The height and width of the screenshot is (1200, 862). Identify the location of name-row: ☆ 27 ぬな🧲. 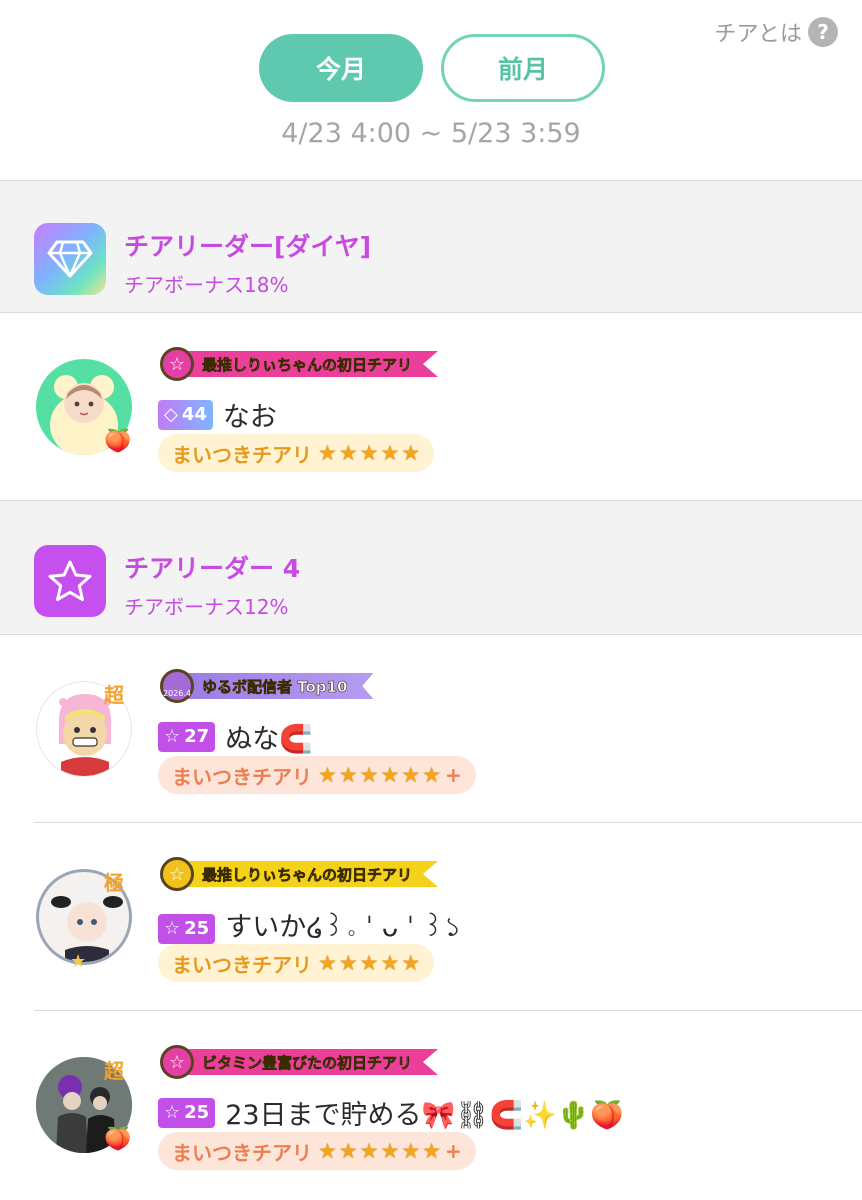
(235, 736).